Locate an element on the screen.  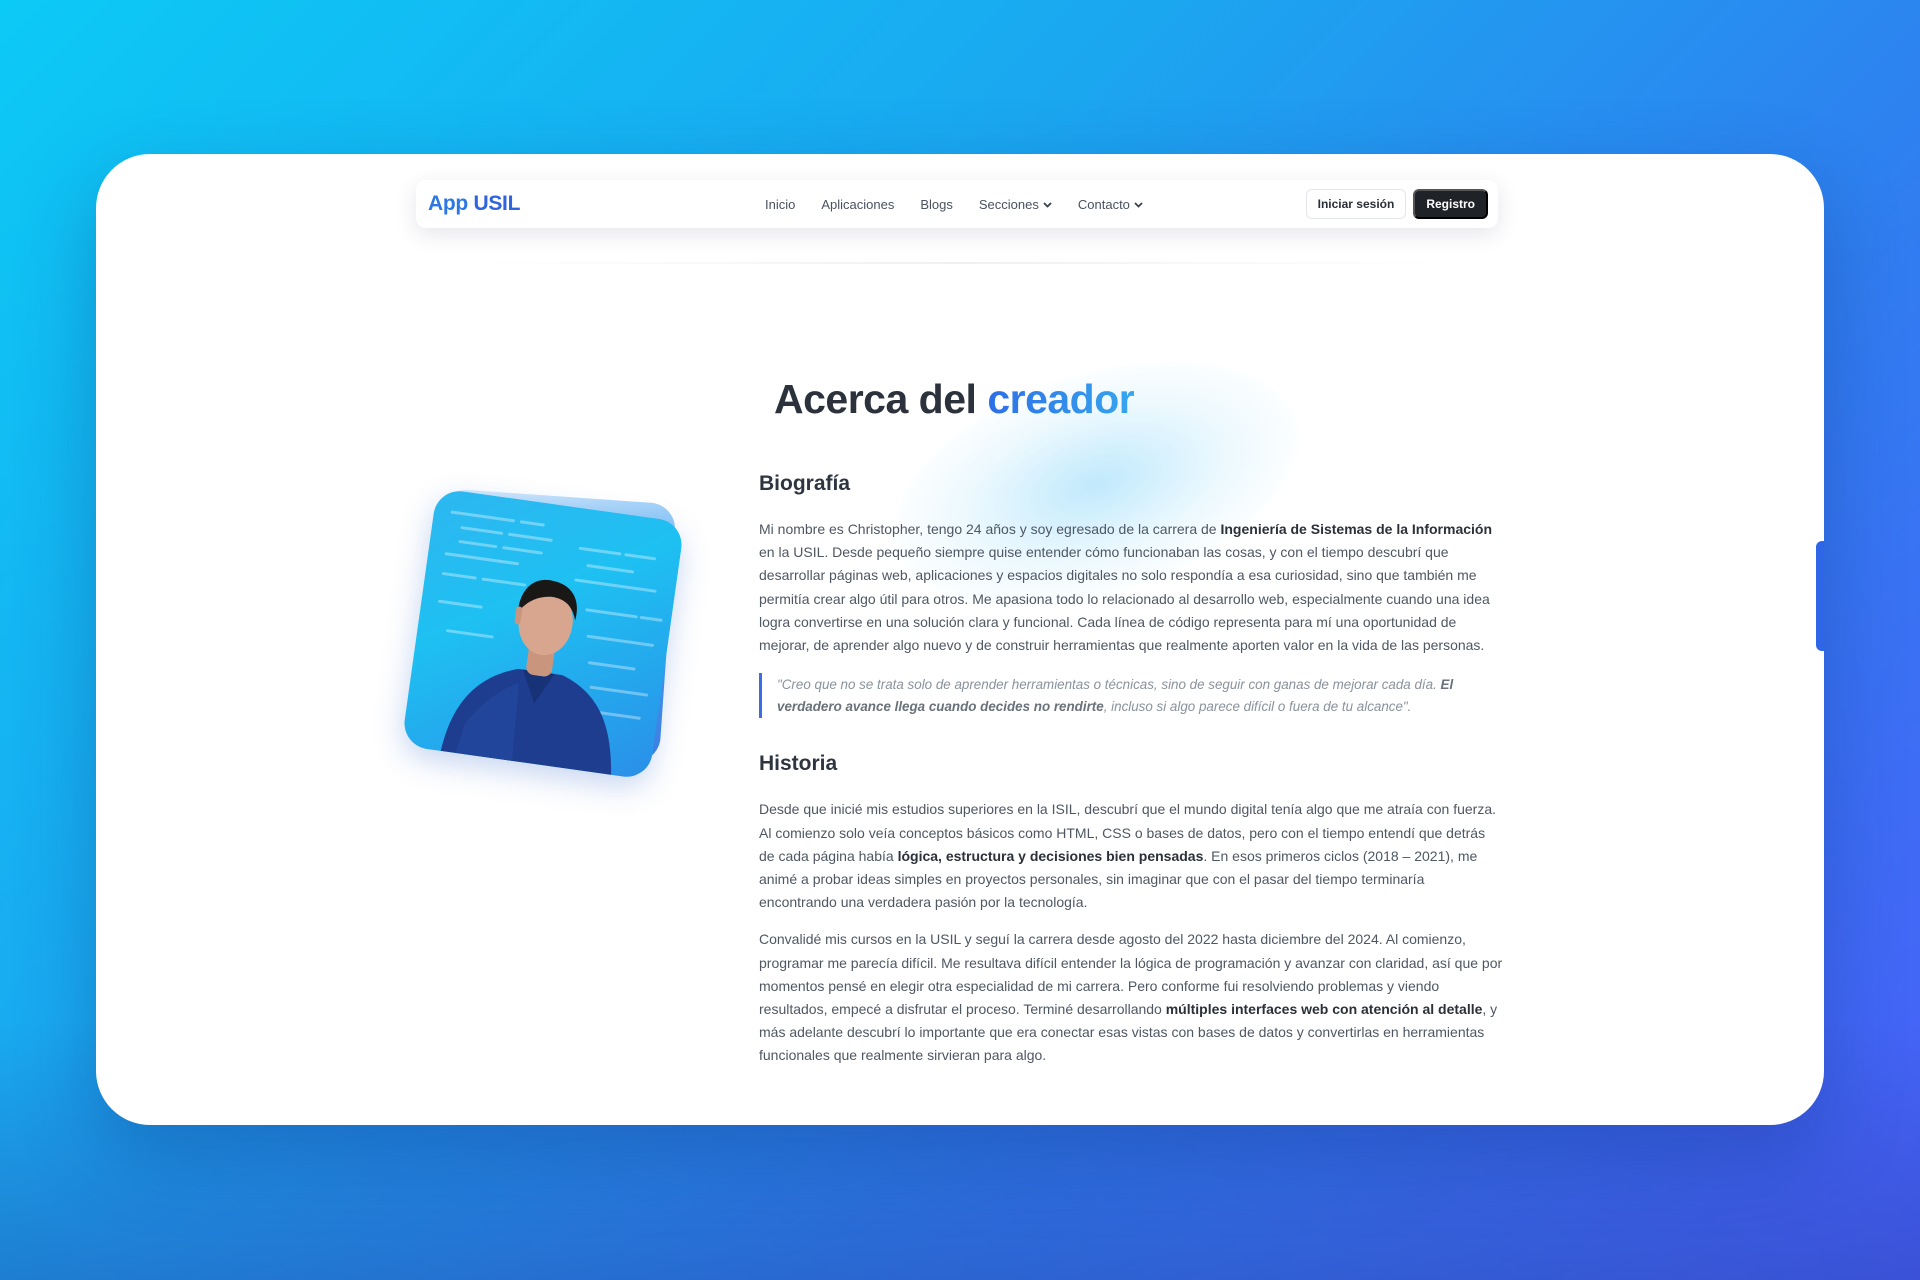
section-heading-biografia: Biografía is located at coordinates (805, 483).